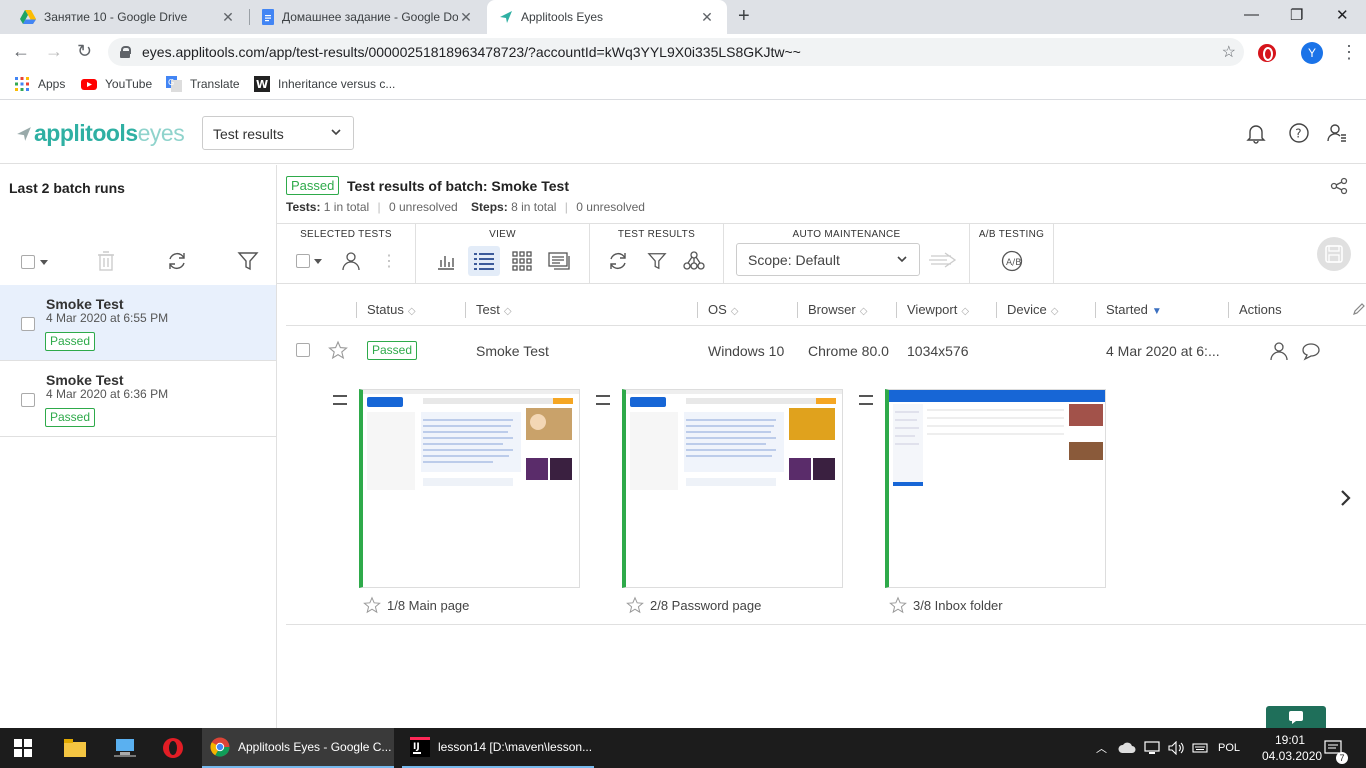 The height and width of the screenshot is (768, 1366). What do you see at coordinates (106, 261) in the screenshot?
I see `trash-icon` at bounding box center [106, 261].